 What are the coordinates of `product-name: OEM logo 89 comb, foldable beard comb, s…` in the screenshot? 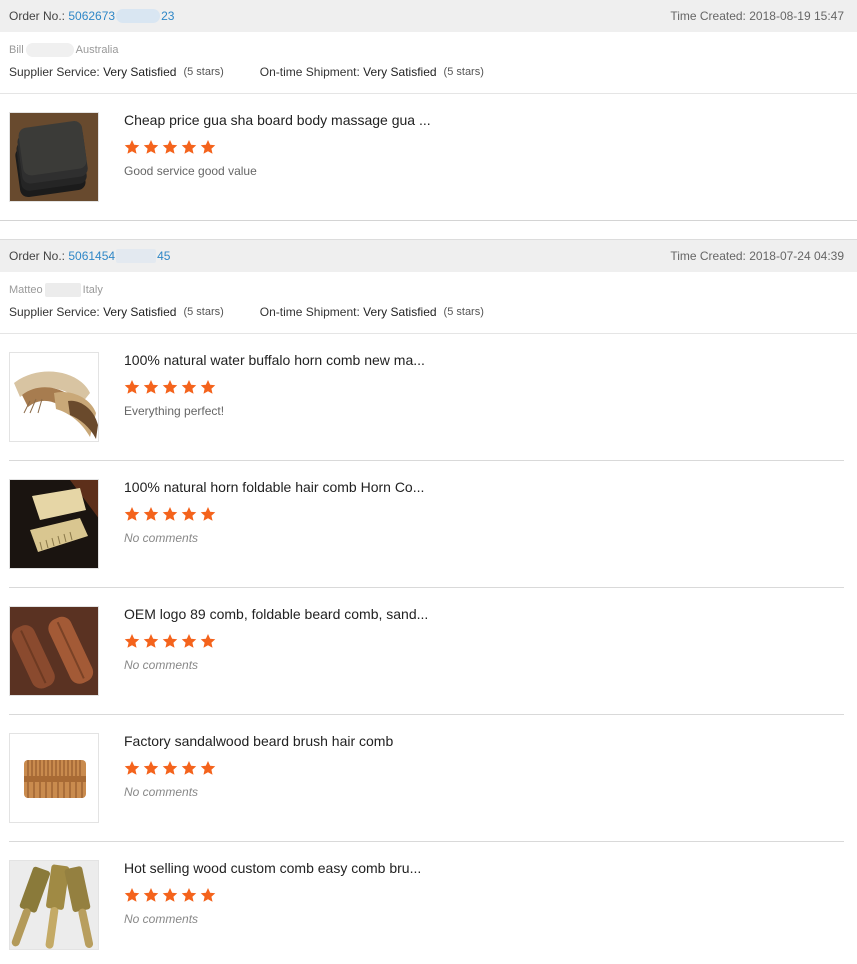 It's located at (276, 614).